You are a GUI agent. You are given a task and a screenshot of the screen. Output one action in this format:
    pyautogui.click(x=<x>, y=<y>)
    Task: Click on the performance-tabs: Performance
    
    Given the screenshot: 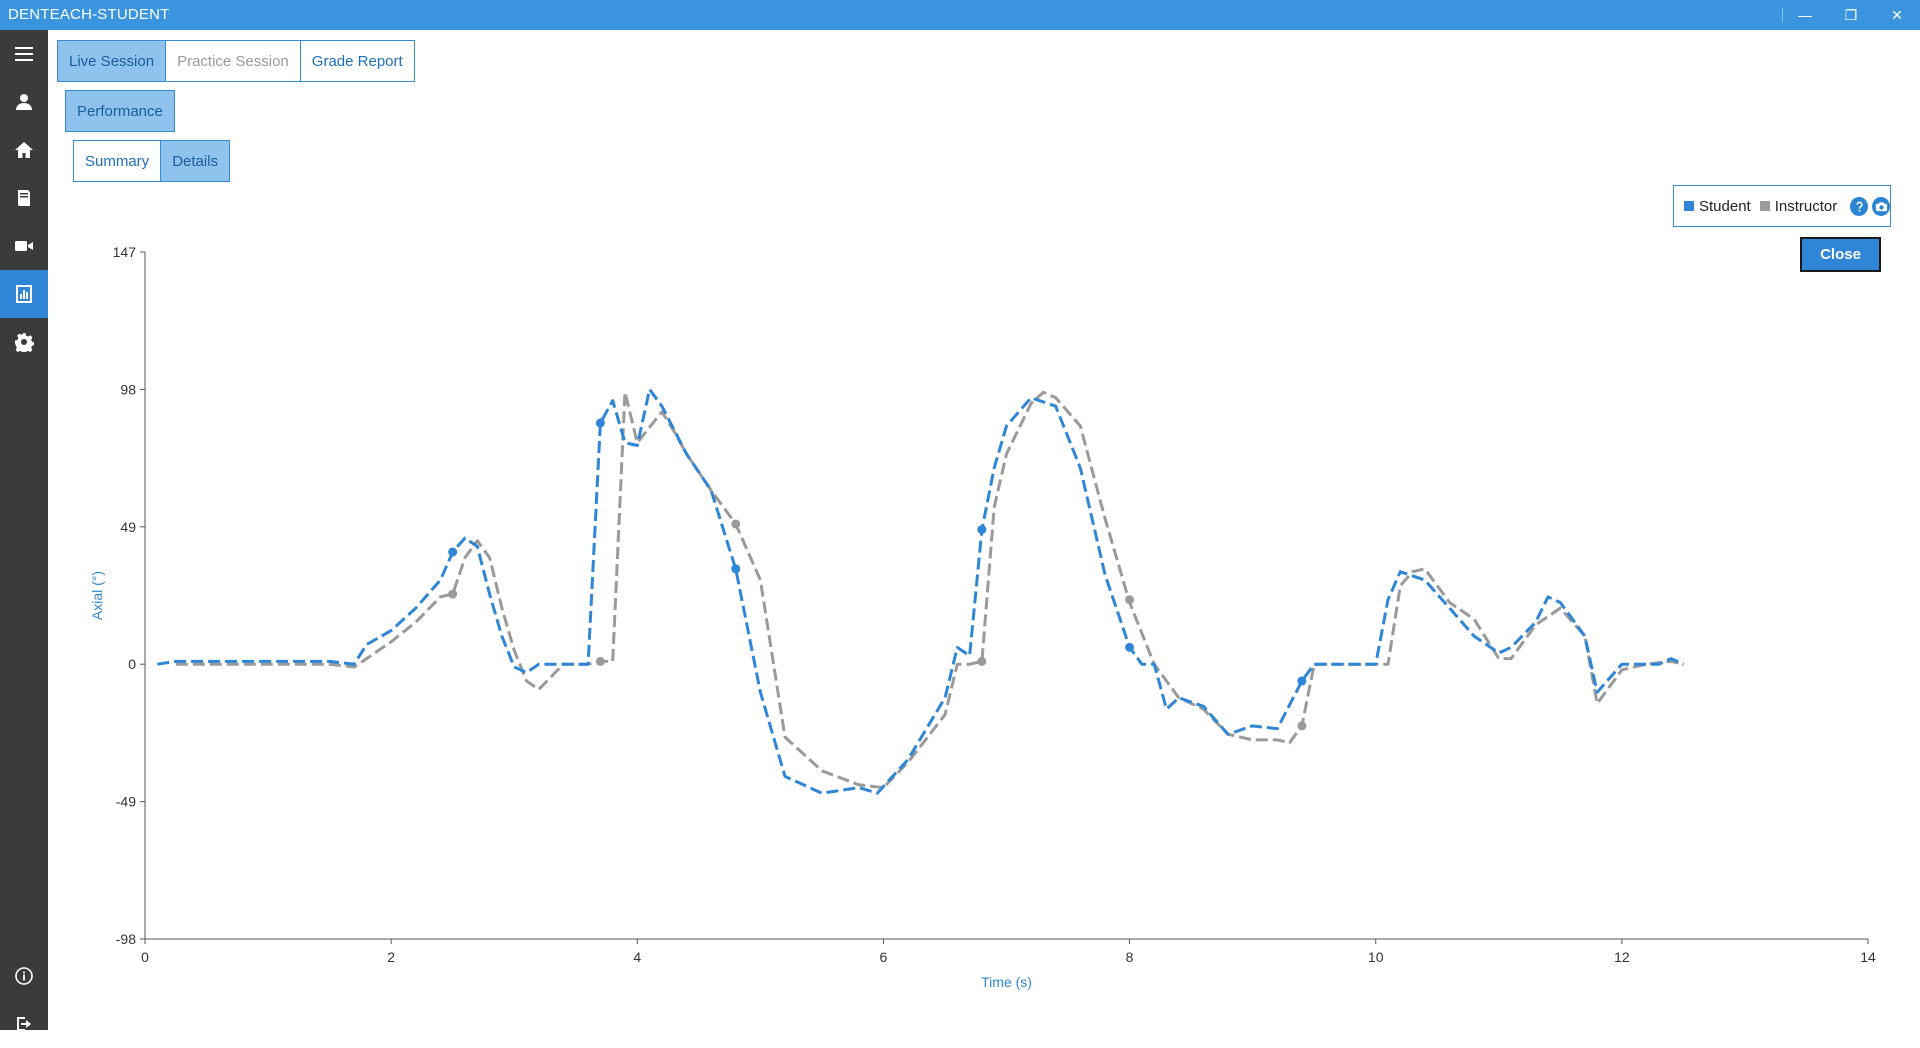 What is the action you would take?
    pyautogui.click(x=120, y=111)
    